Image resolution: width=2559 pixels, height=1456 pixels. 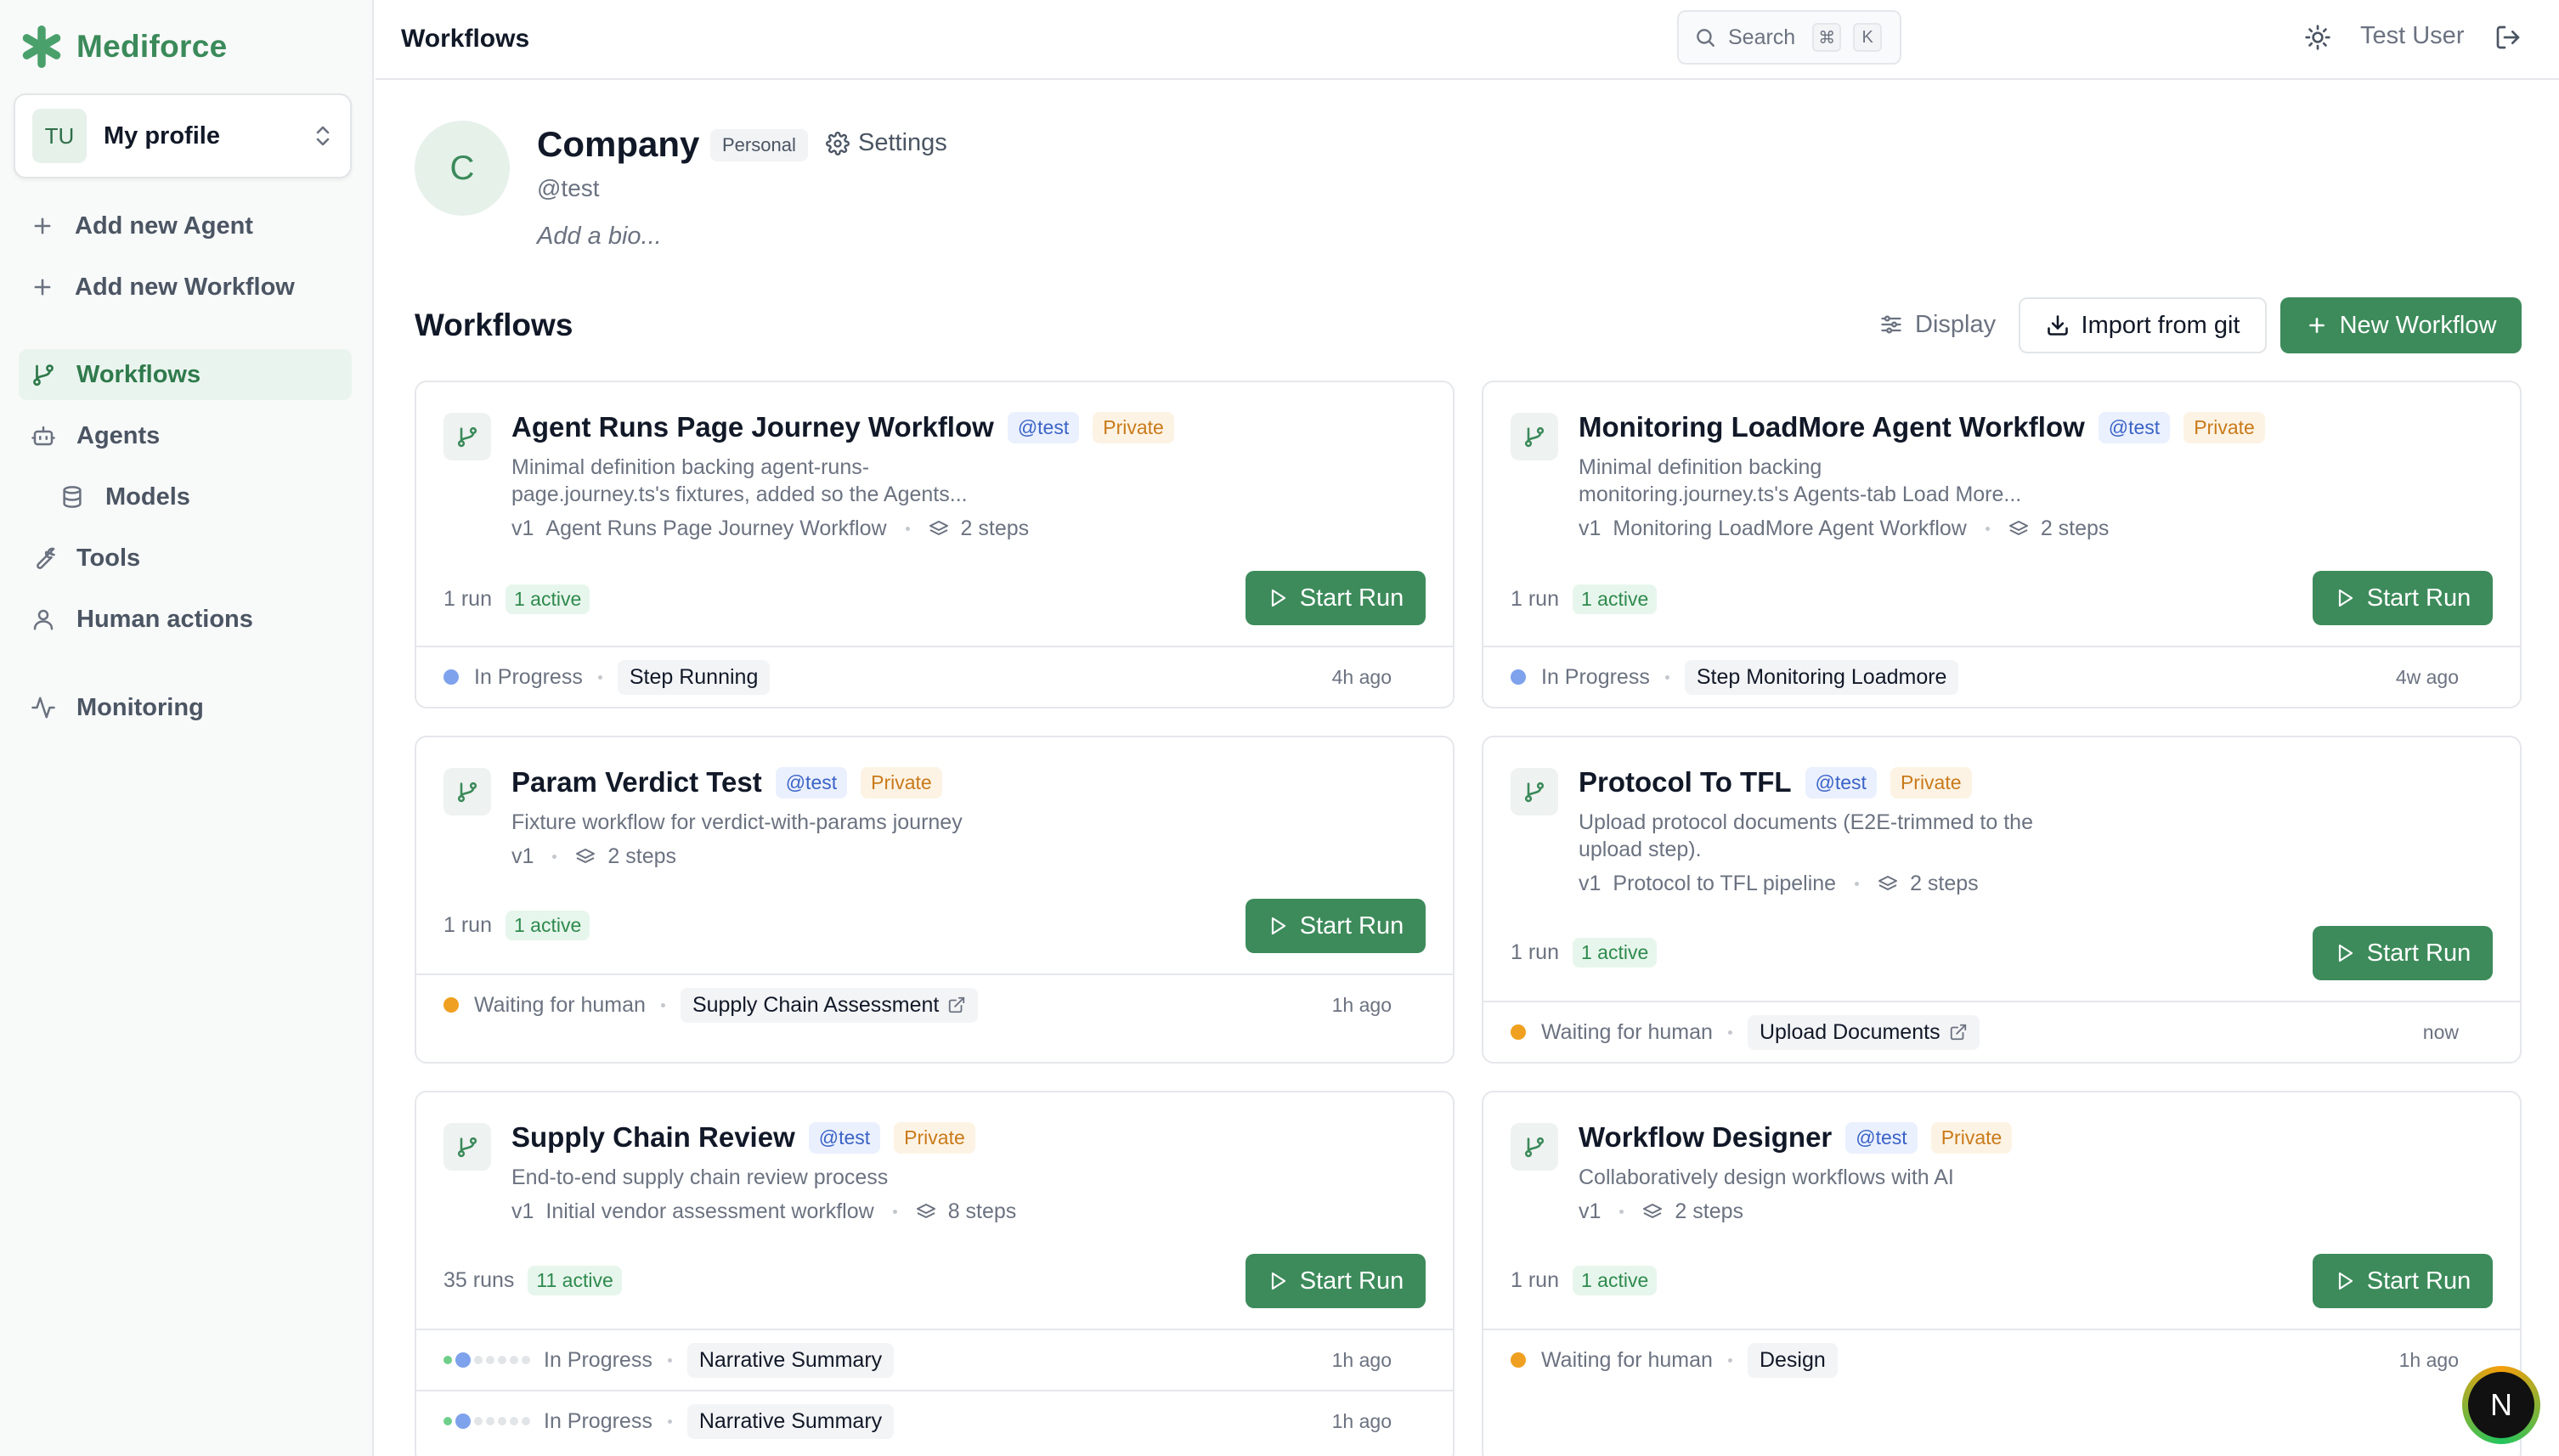 I want to click on version-label: v1, so click(x=1590, y=1211).